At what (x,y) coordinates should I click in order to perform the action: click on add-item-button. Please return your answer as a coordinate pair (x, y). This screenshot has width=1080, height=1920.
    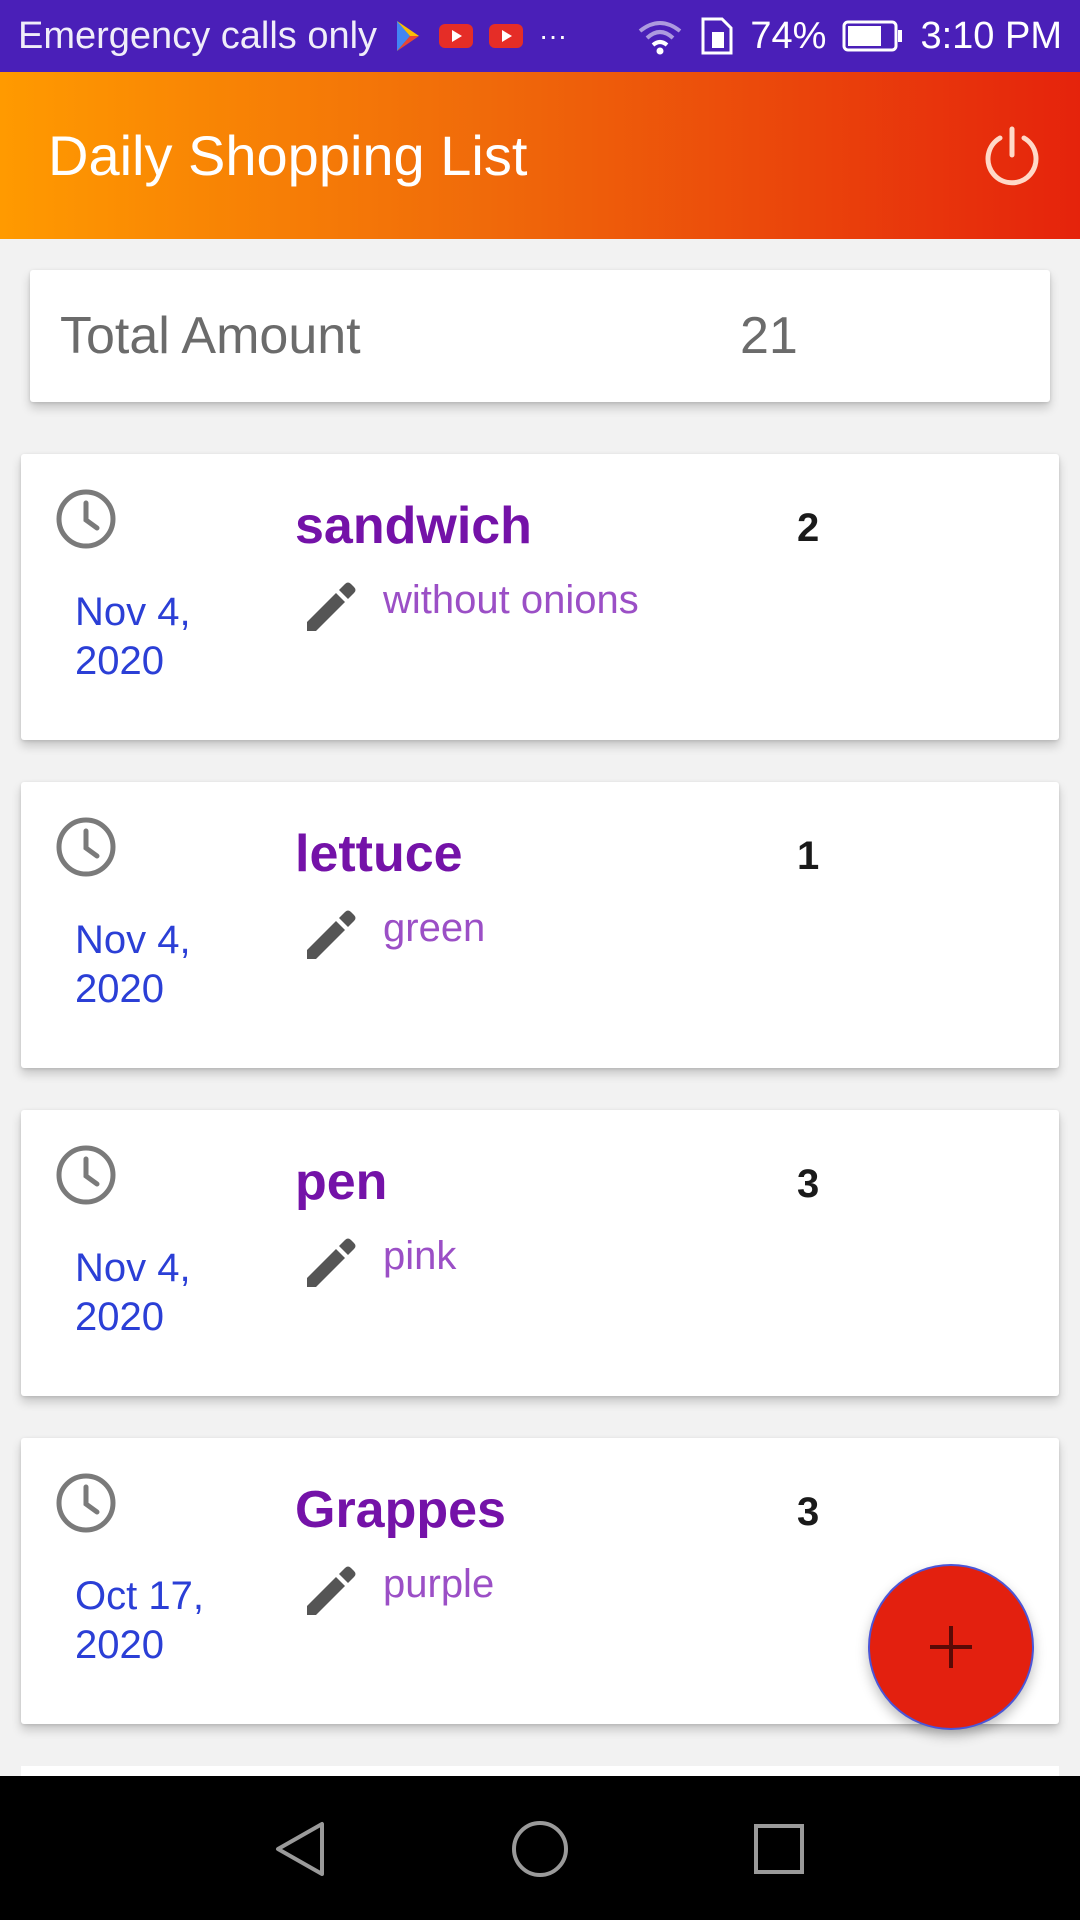
    Looking at the image, I should click on (951, 1647).